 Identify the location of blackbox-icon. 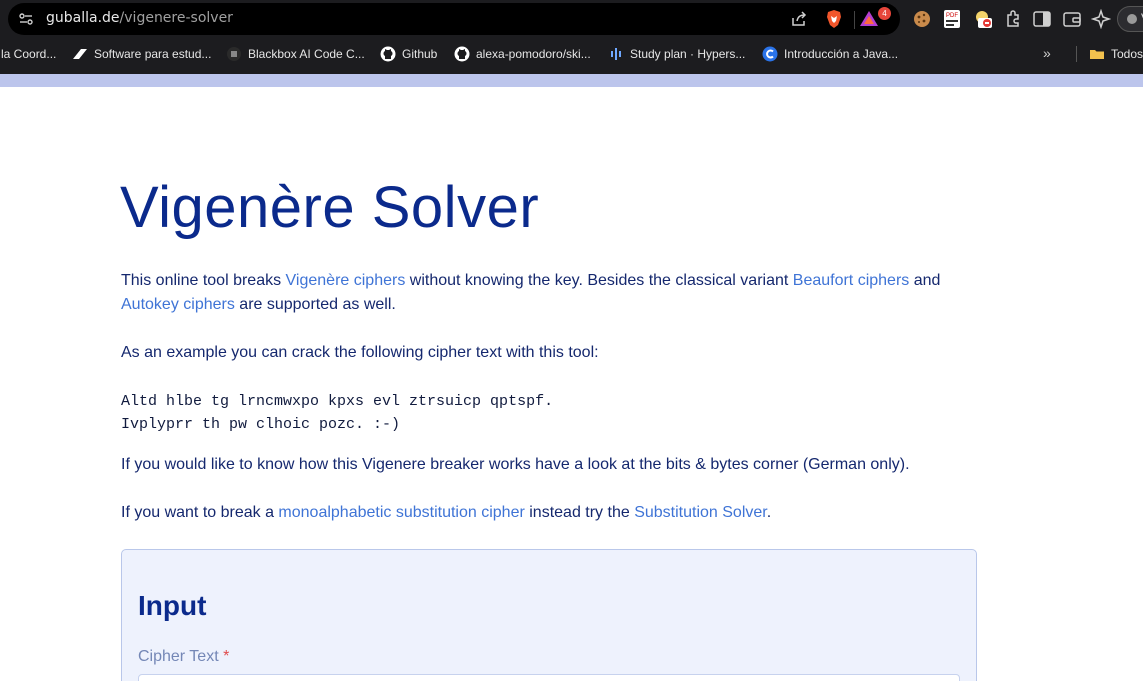
(234, 54).